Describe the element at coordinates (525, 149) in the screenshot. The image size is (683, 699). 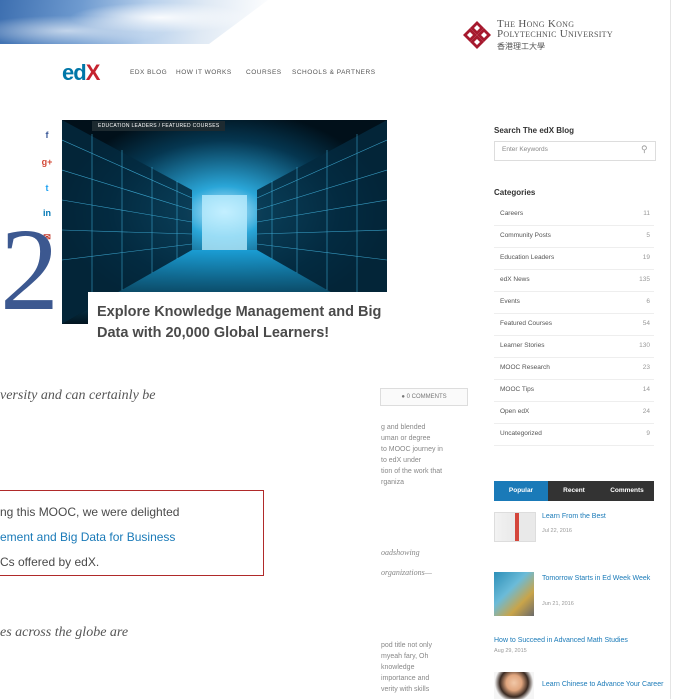
I see `search-placeholder: Enter Keywords` at that location.